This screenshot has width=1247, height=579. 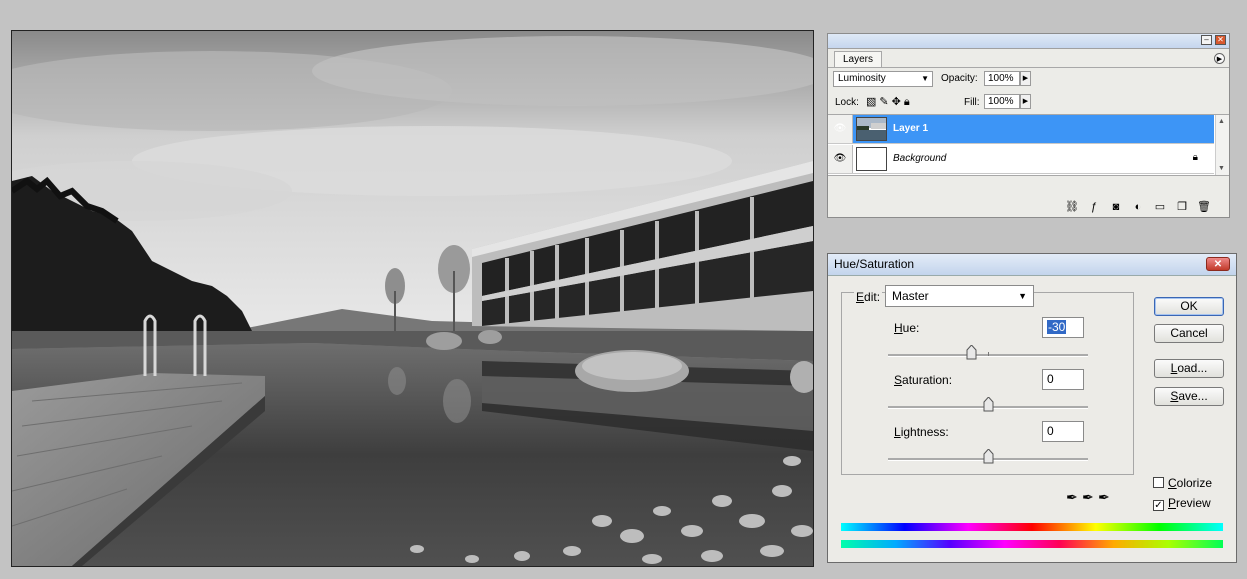 What do you see at coordinates (920, 158) in the screenshot?
I see `layer-name: Background` at bounding box center [920, 158].